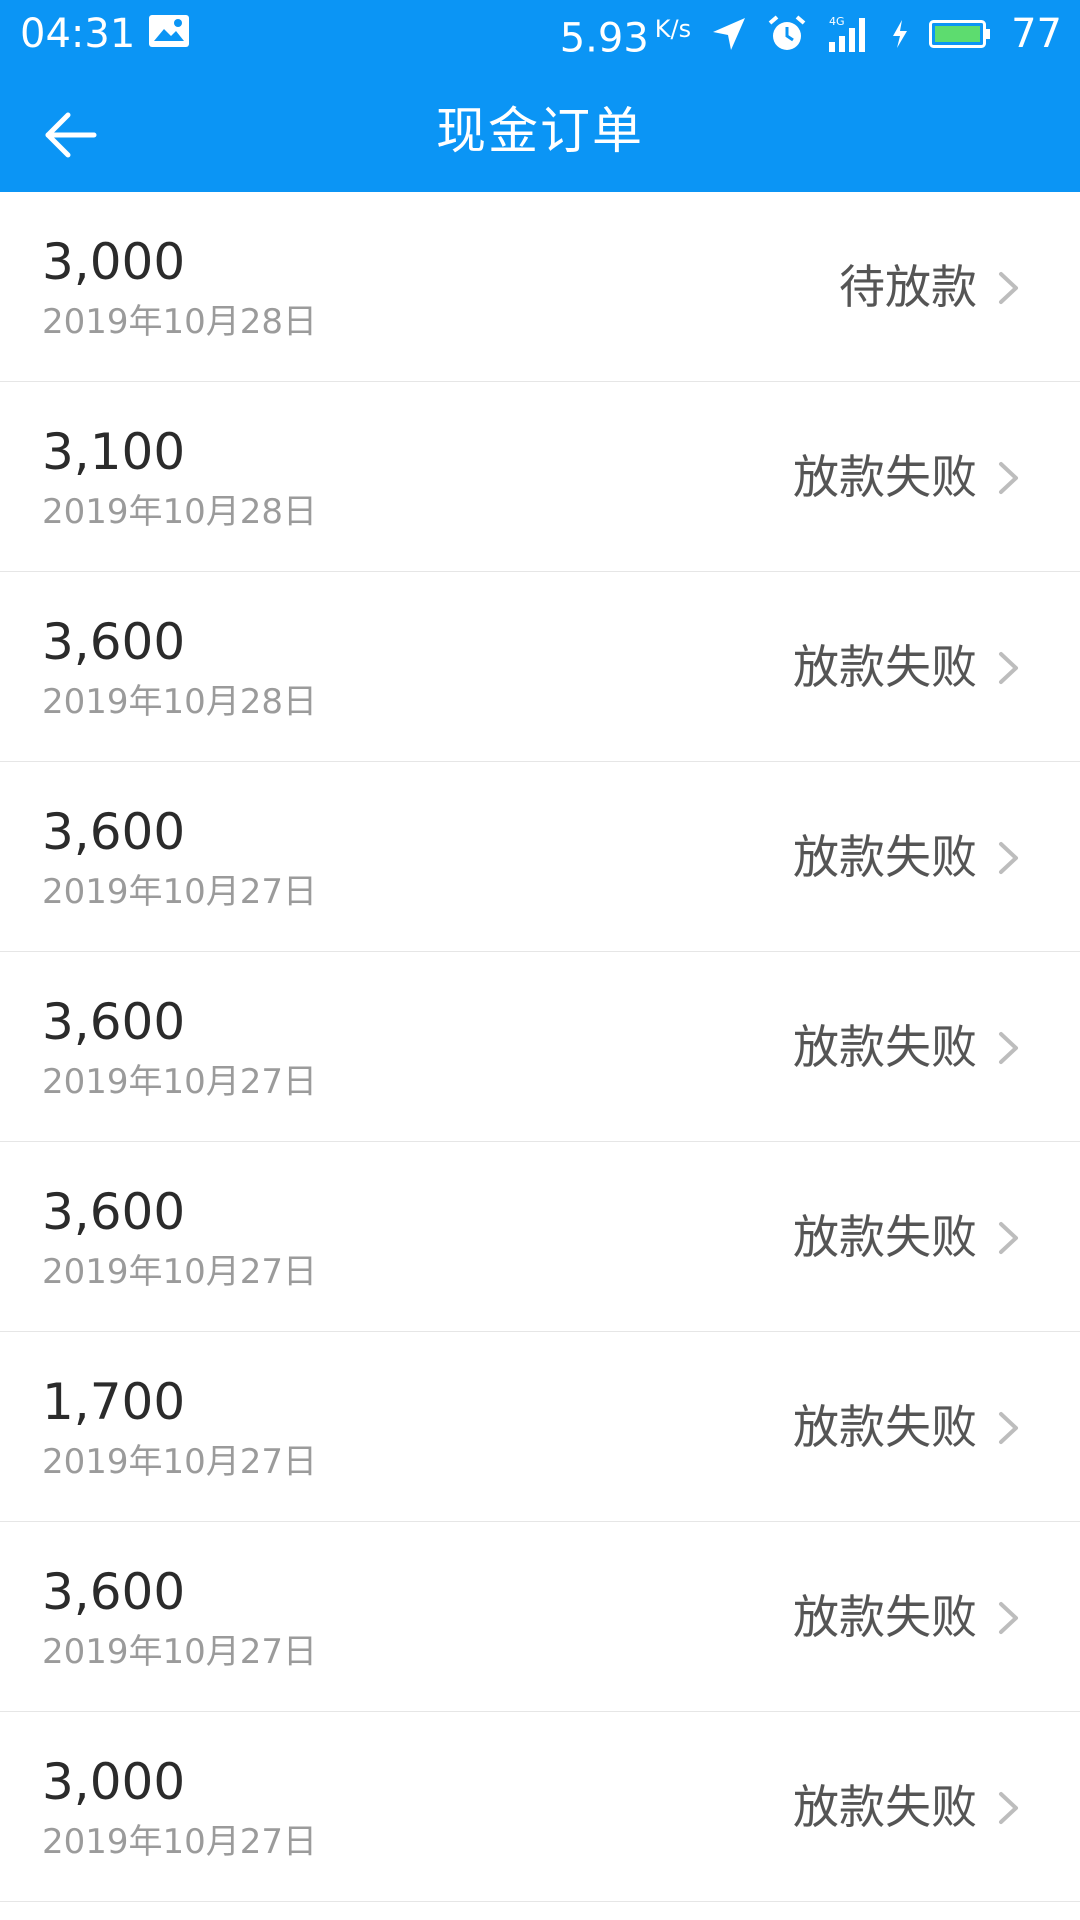 This screenshot has width=1080, height=1920. I want to click on order-amount: 1,700, so click(114, 1402).